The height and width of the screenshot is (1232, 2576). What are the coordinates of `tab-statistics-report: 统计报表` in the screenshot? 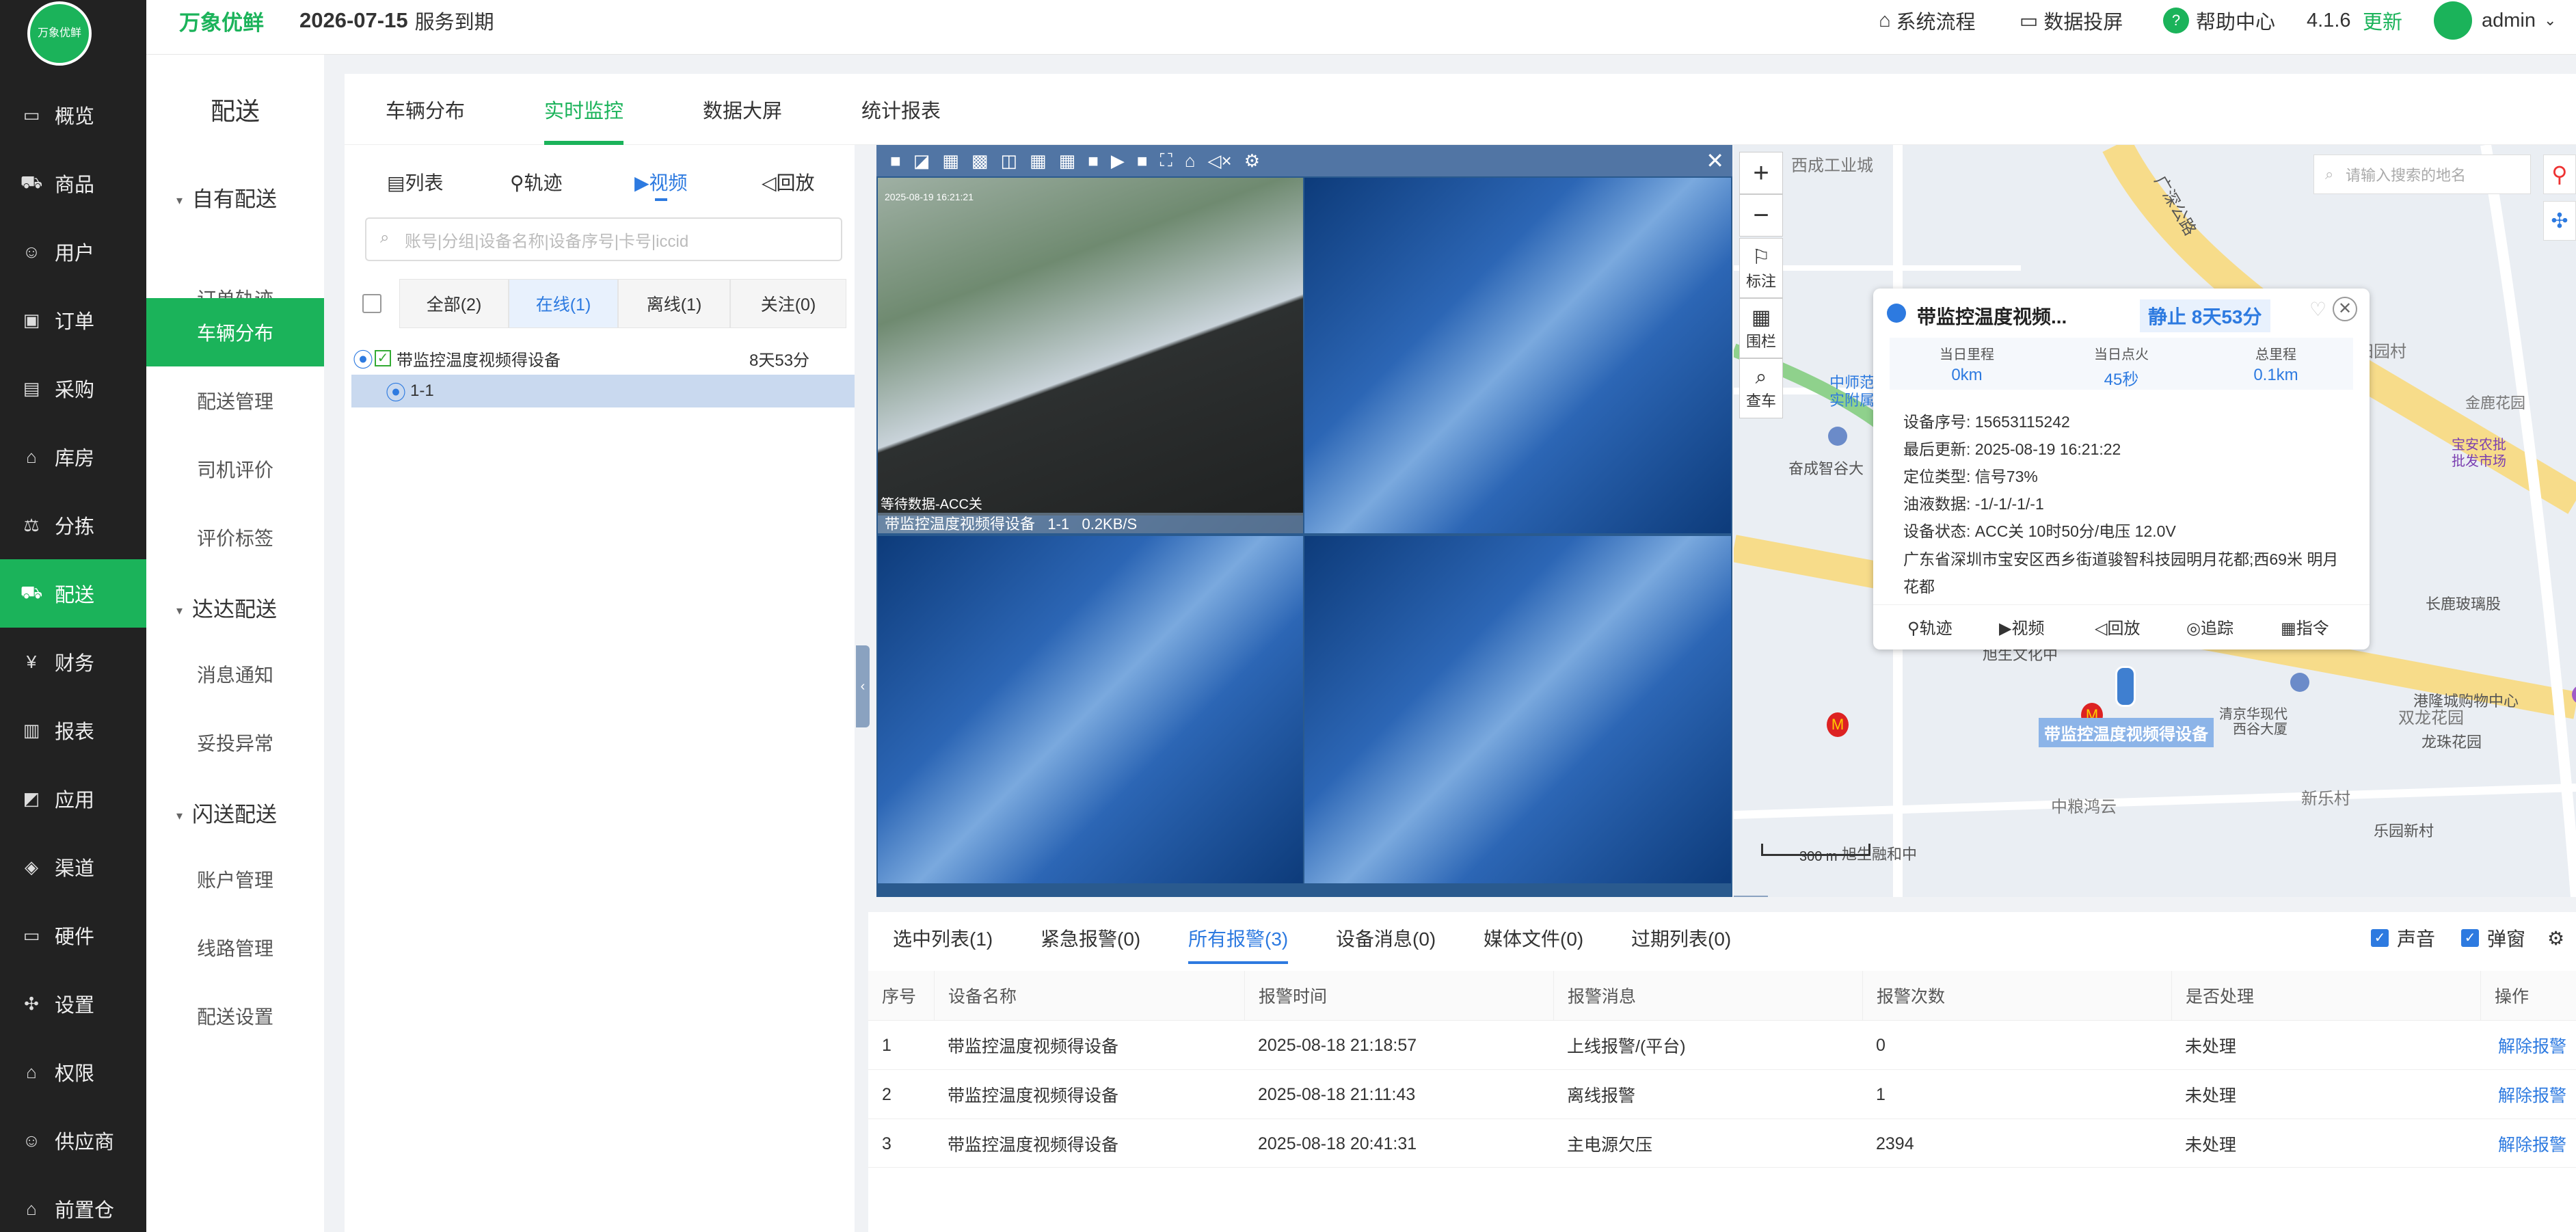 It's located at (901, 109).